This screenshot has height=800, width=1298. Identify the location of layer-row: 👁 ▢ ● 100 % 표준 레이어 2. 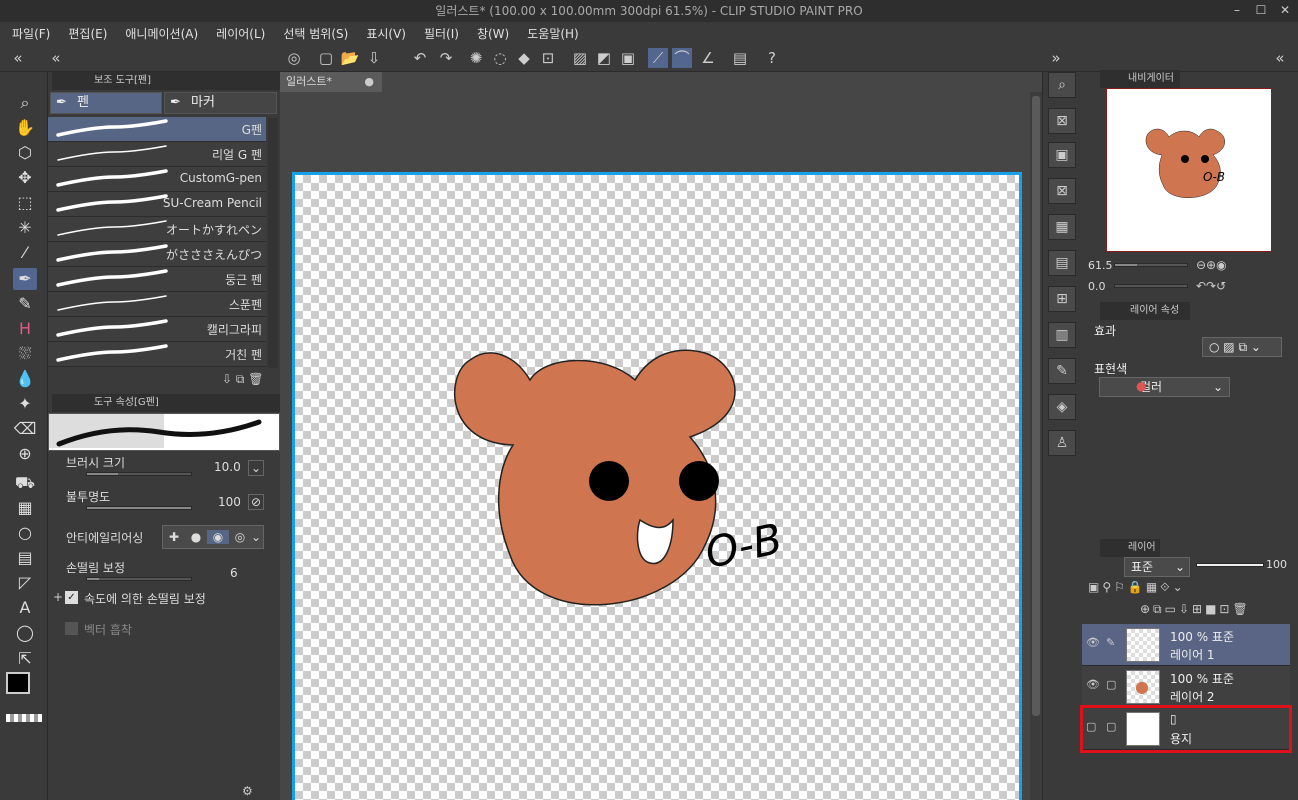
(1186, 687).